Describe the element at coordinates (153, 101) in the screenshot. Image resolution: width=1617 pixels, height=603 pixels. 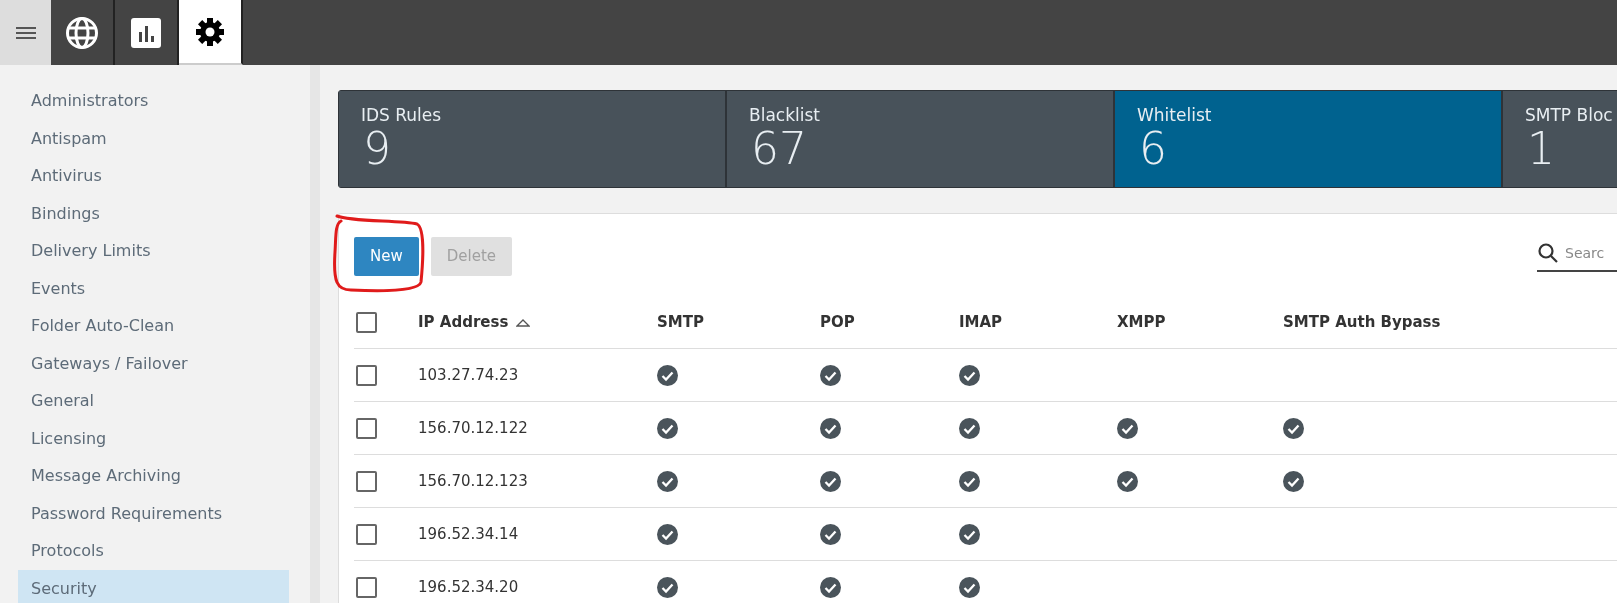
I see `sidebar-item: Administrators` at that location.